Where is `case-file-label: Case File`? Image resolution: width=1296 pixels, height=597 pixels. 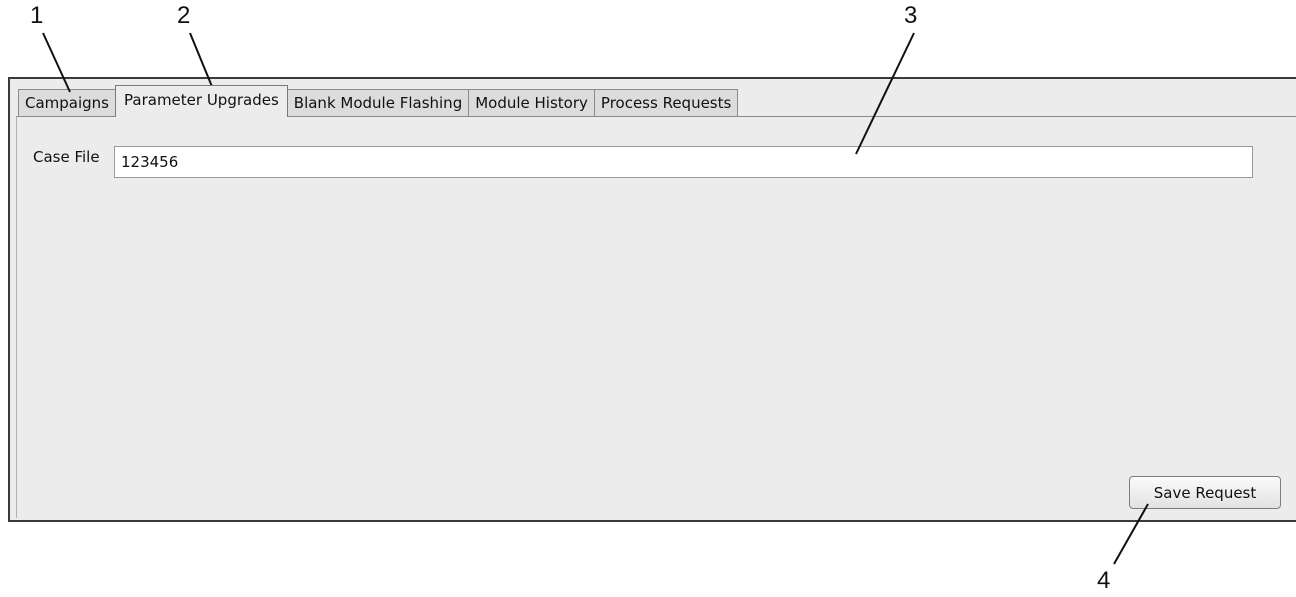 case-file-label: Case File is located at coordinates (66, 157).